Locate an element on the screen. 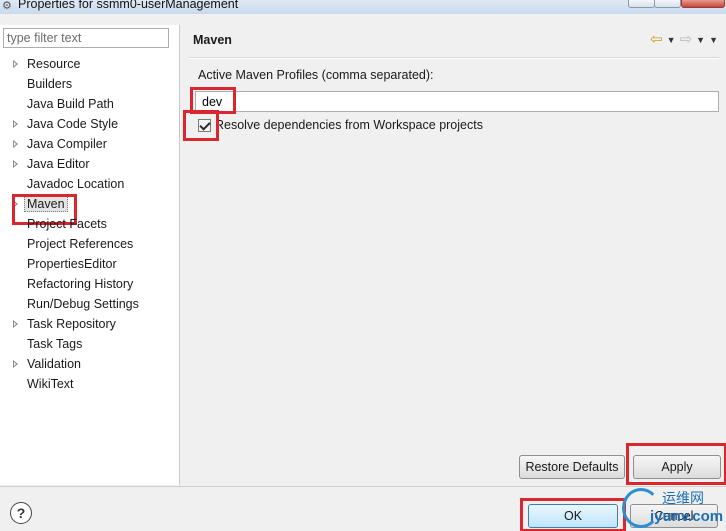 The width and height of the screenshot is (726, 531). sidebar-item-label: Java Compiler is located at coordinates (67, 144).